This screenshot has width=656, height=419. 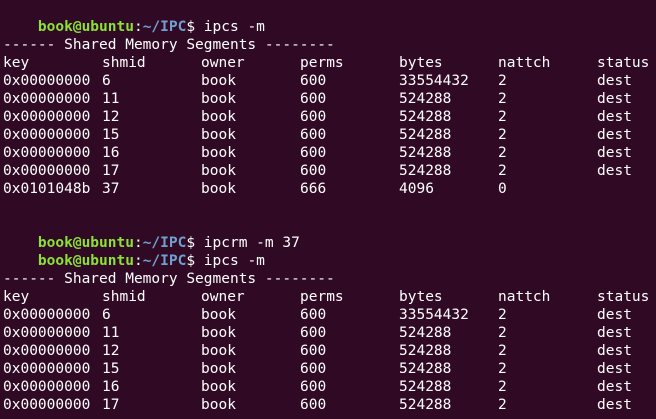 I want to click on cell-shmid: 37, so click(x=111, y=189).